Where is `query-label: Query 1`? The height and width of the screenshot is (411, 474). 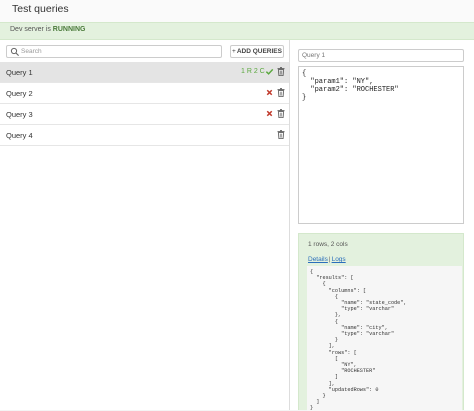
query-label: Query 1 is located at coordinates (19, 72).